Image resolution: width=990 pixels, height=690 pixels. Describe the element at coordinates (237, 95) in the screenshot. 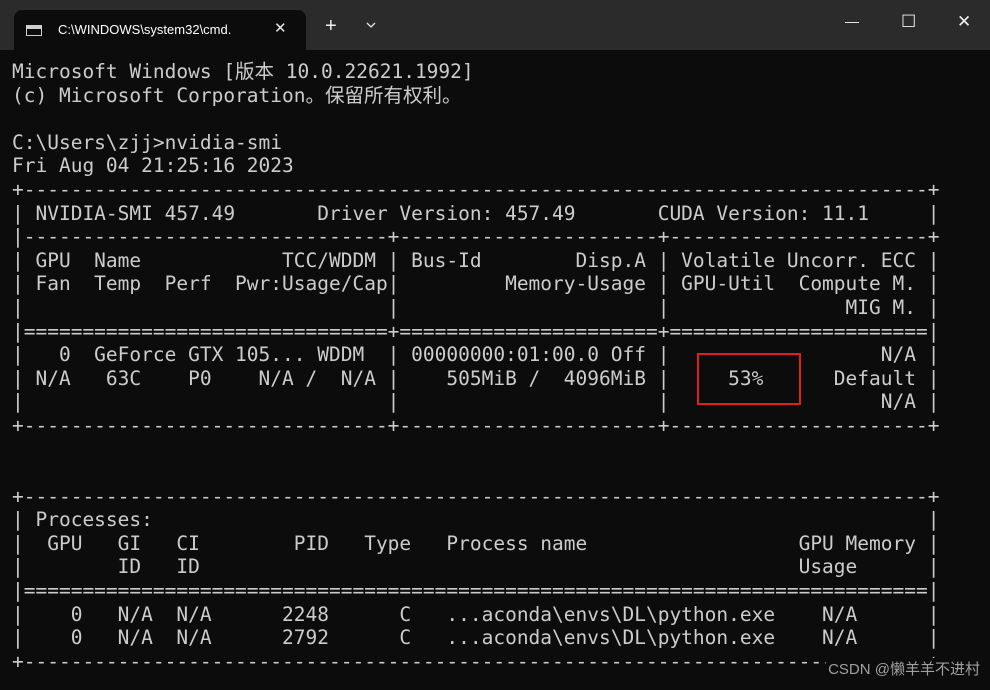

I see `terminal-line: (c) Microsoft Corporation。保留所有权利。` at that location.